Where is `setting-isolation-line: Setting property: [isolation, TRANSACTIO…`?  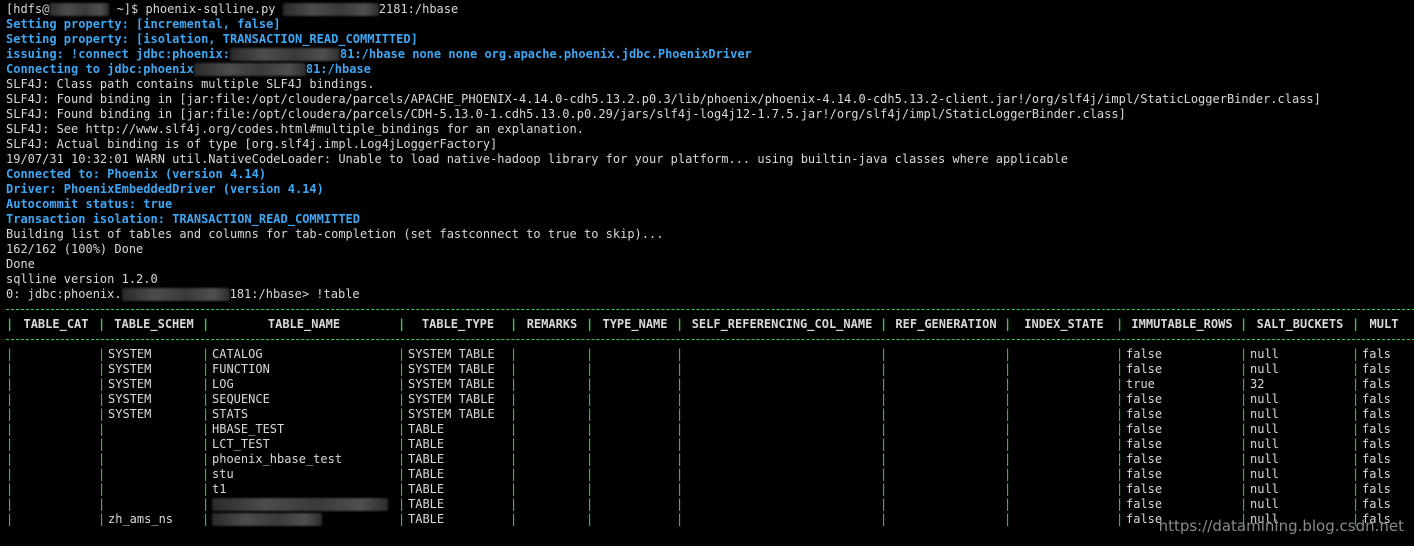
setting-isolation-line: Setting property: [isolation, TRANSACTIO… is located at coordinates (212, 39).